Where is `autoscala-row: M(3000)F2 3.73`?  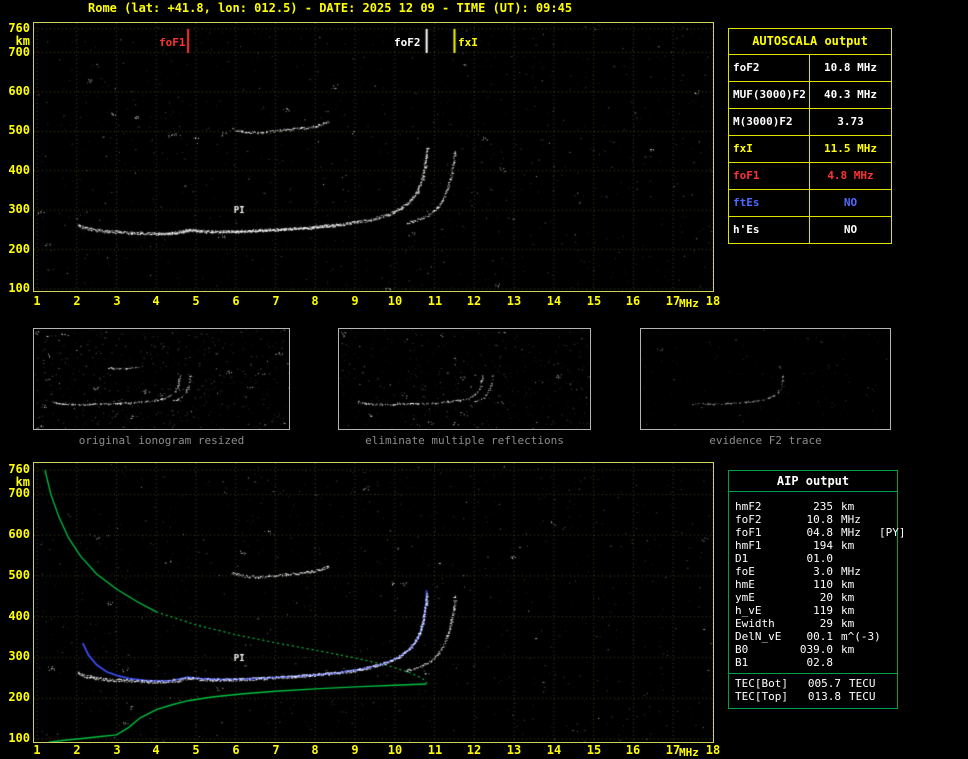 autoscala-row: M(3000)F2 3.73 is located at coordinates (810, 122).